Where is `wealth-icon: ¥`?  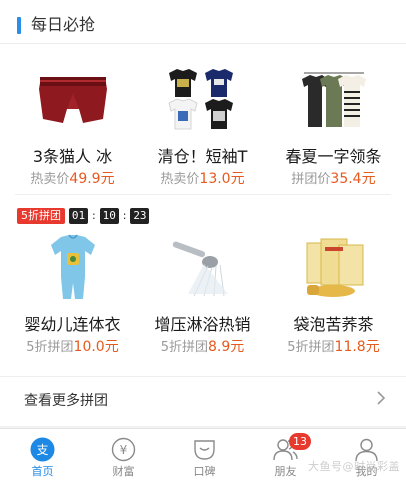 wealth-icon: ¥ is located at coordinates (123, 449).